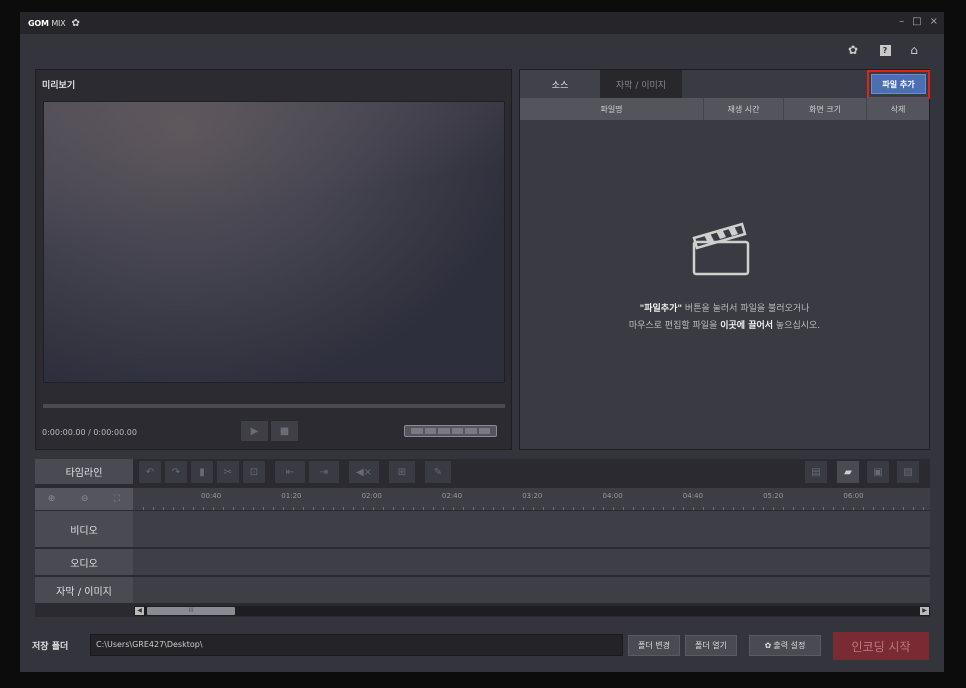 The width and height of the screenshot is (966, 688). I want to click on maximize-icon: □, so click(916, 21).